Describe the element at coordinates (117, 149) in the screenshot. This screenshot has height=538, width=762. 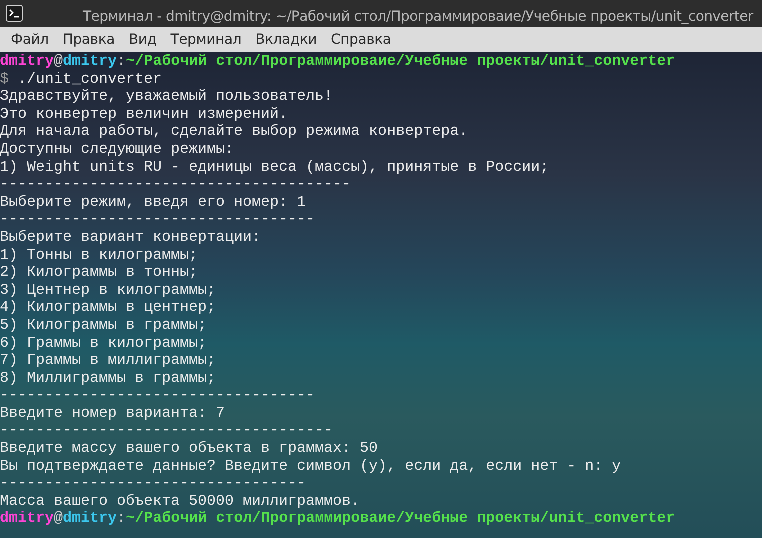
I see `output-line: Доступны следующие режимы:` at that location.